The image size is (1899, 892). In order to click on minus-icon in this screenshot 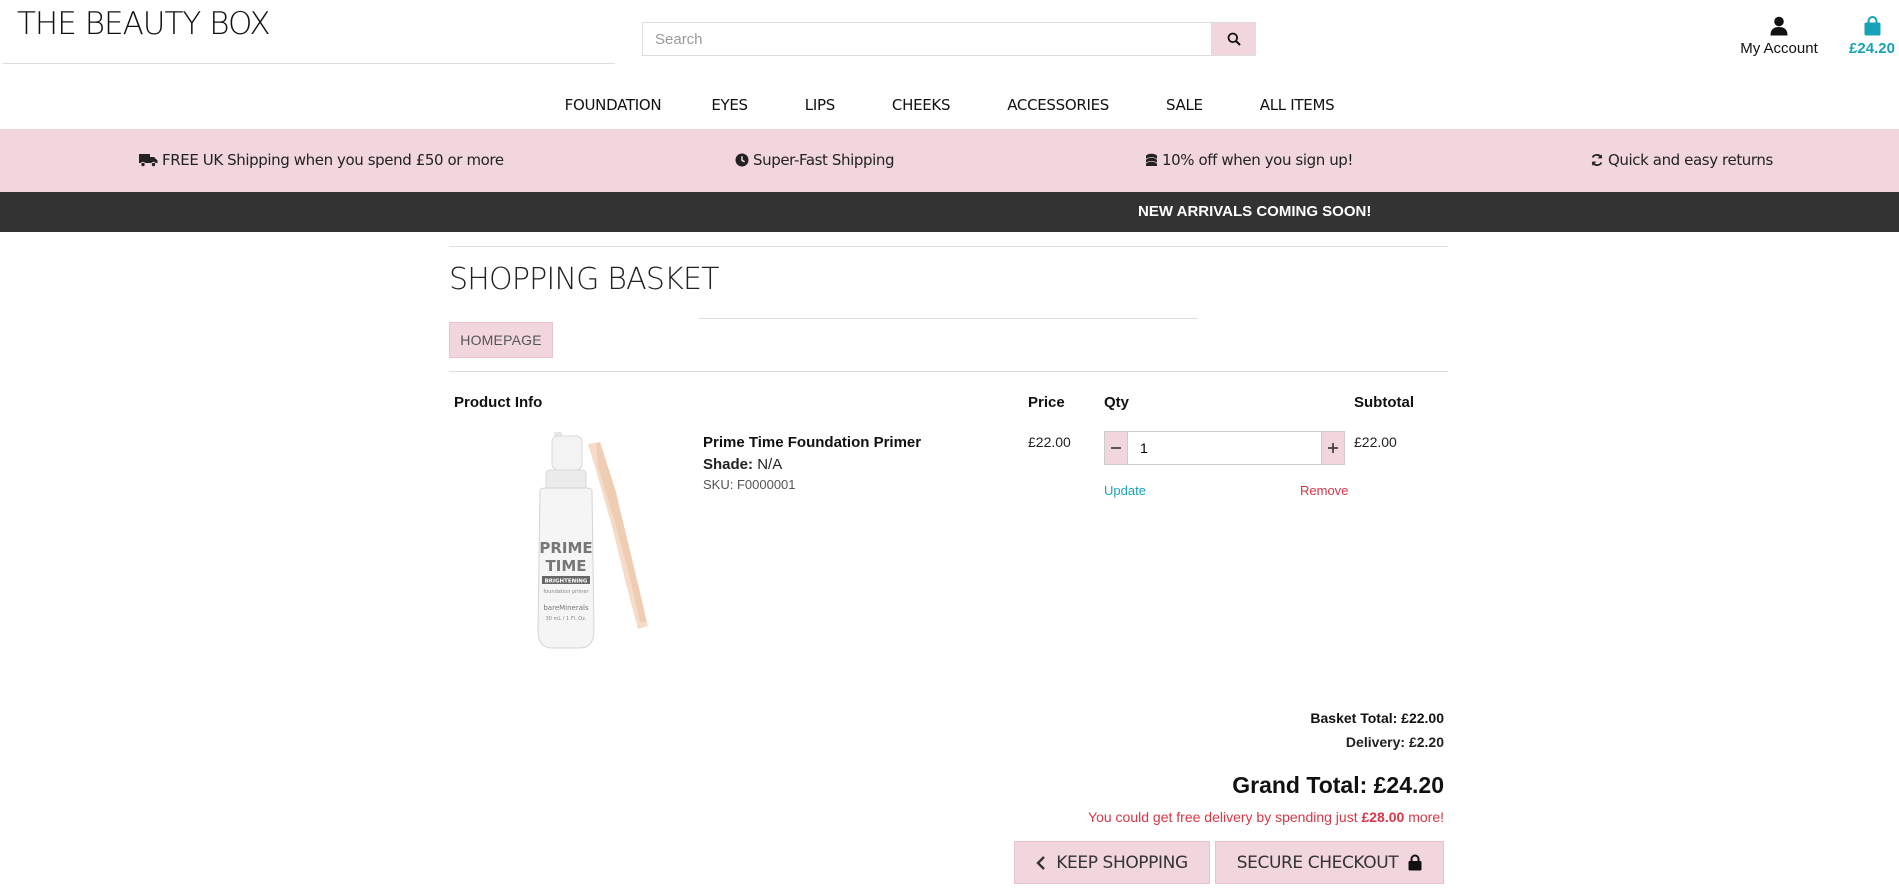, I will do `click(1116, 448)`.